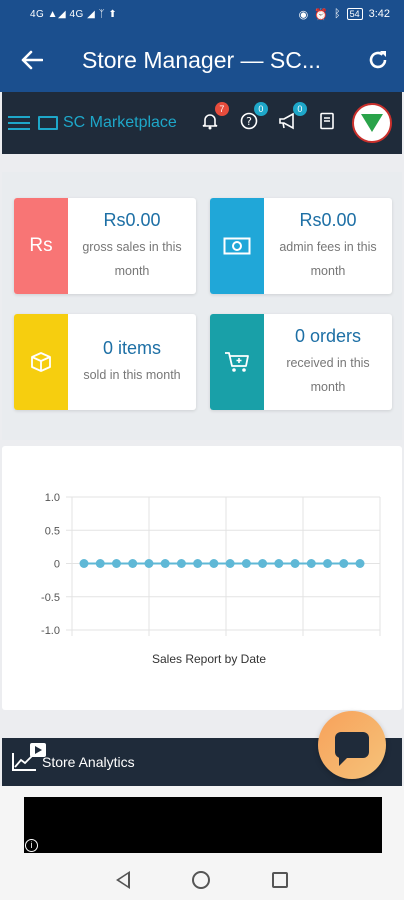  I want to click on box-icon, so click(41, 362).